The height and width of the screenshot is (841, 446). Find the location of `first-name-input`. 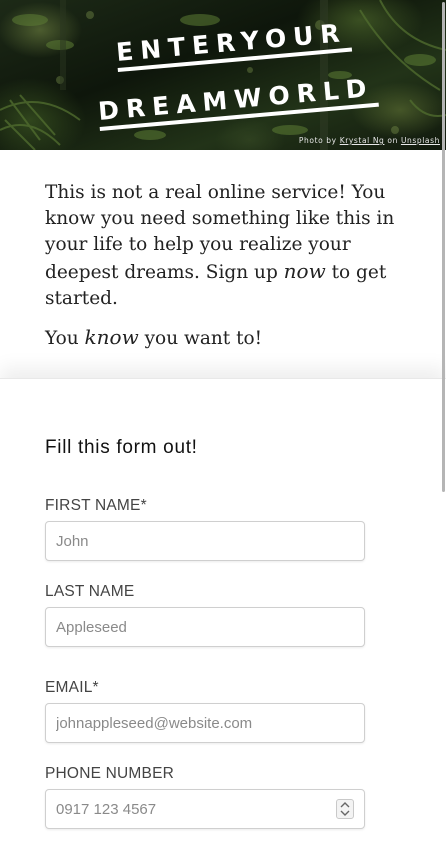

first-name-input is located at coordinates (205, 541).